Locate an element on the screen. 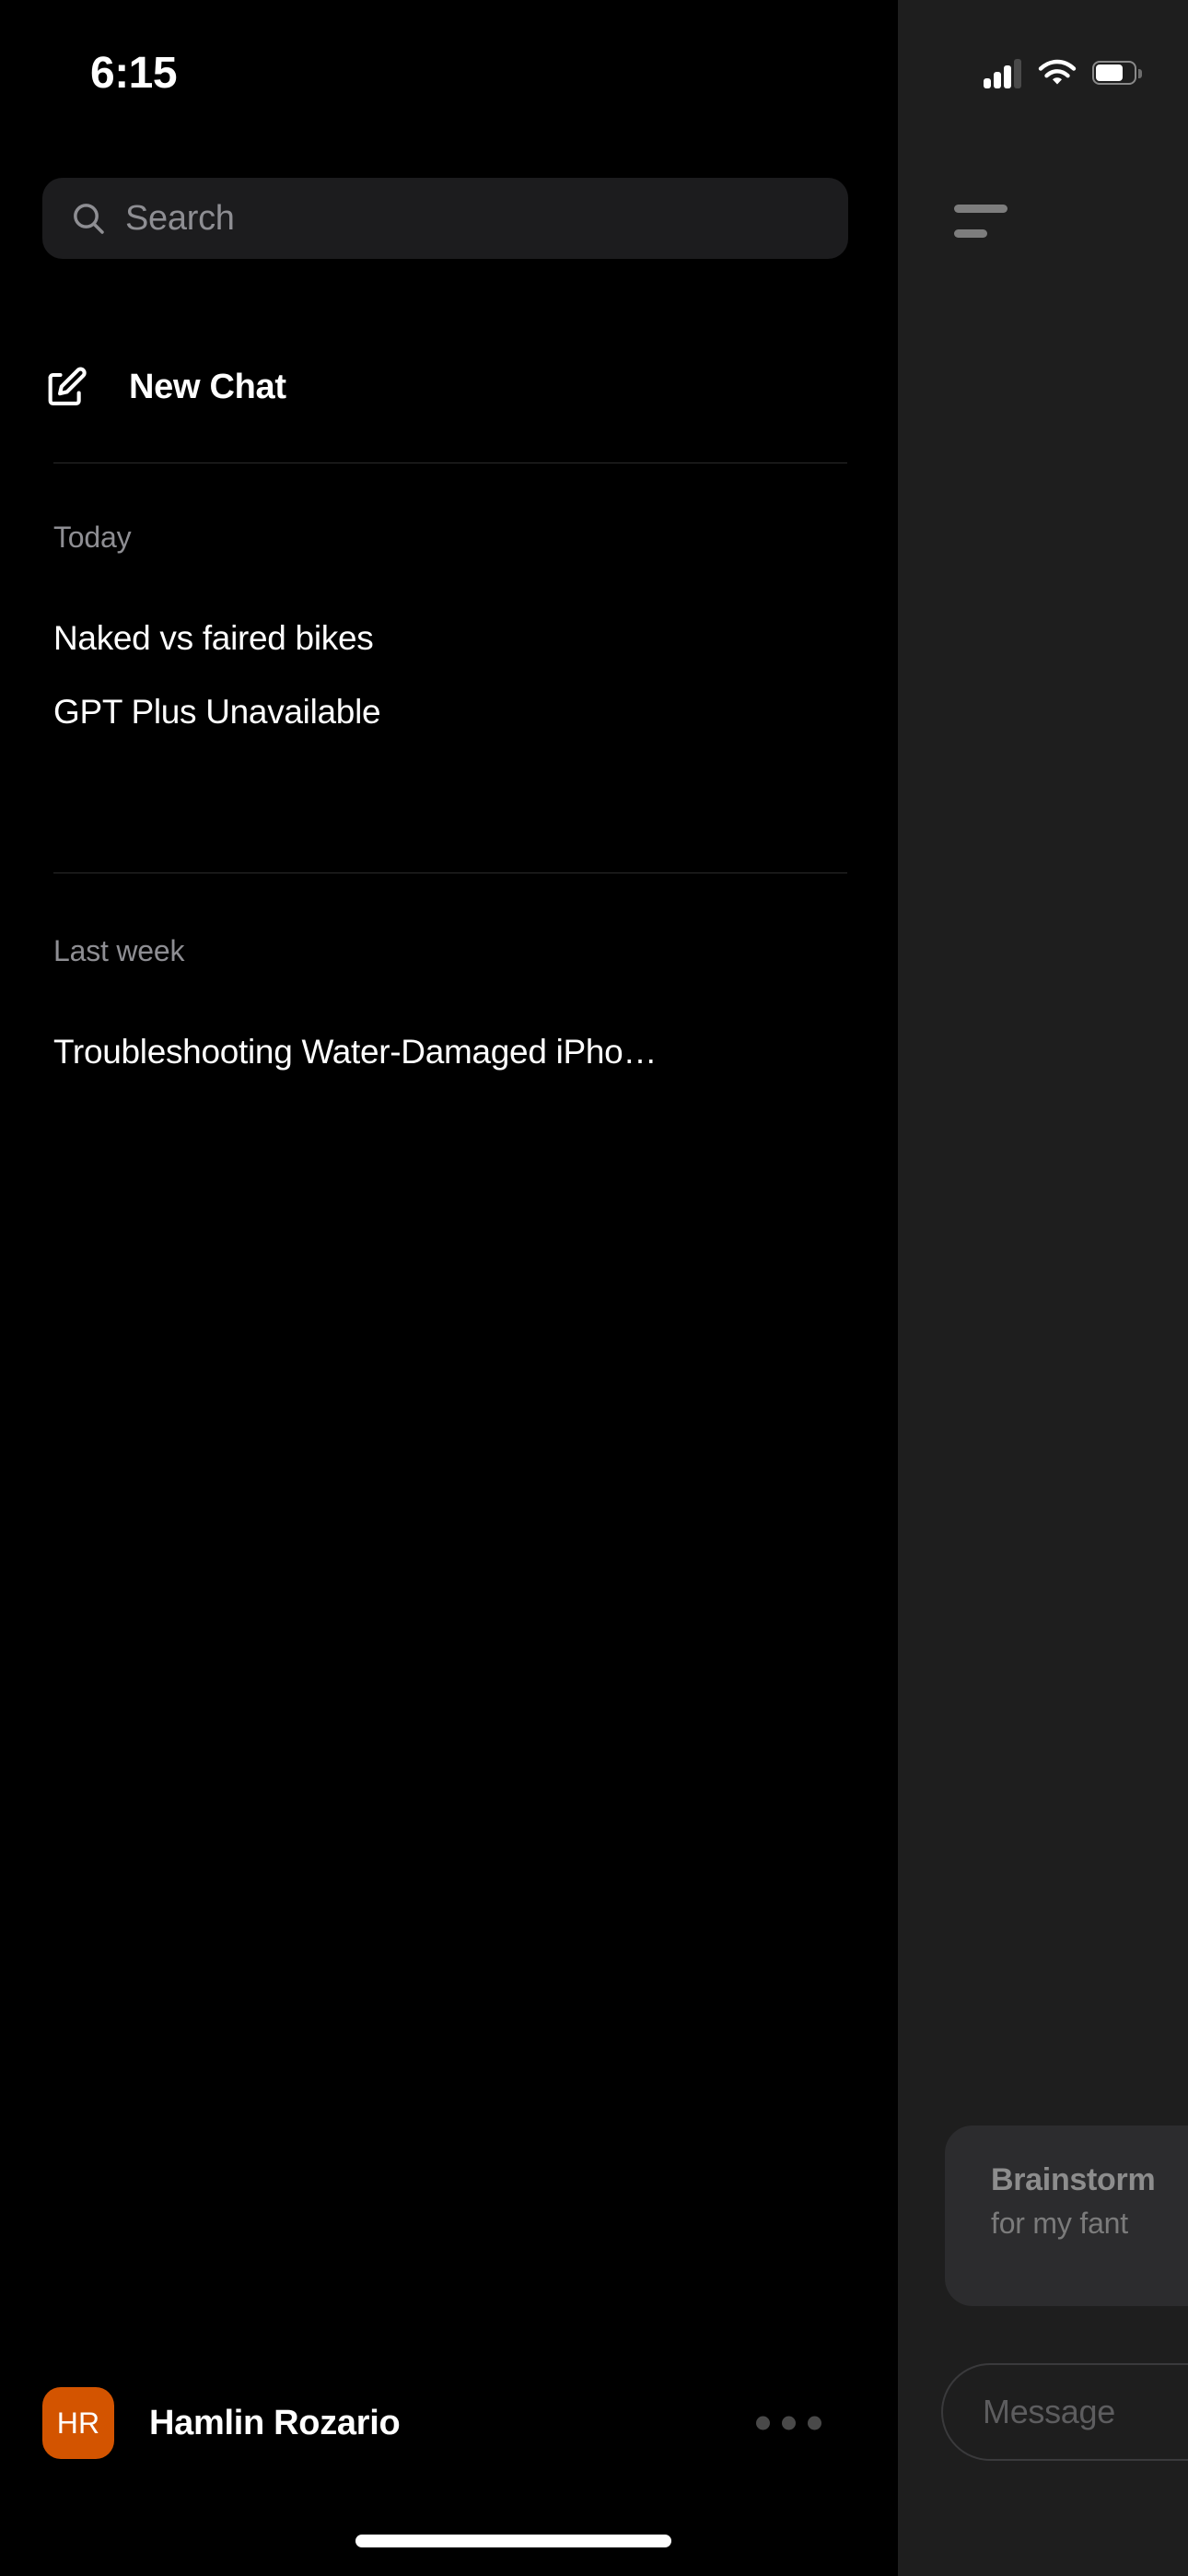  avatar: HR is located at coordinates (78, 2423).